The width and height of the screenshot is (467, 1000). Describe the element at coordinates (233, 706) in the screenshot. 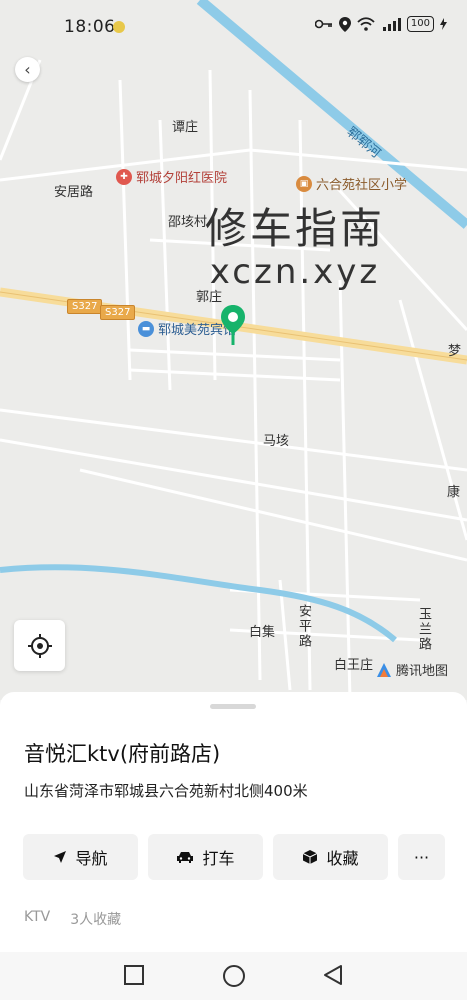

I see `sheet-drag-handle` at that location.